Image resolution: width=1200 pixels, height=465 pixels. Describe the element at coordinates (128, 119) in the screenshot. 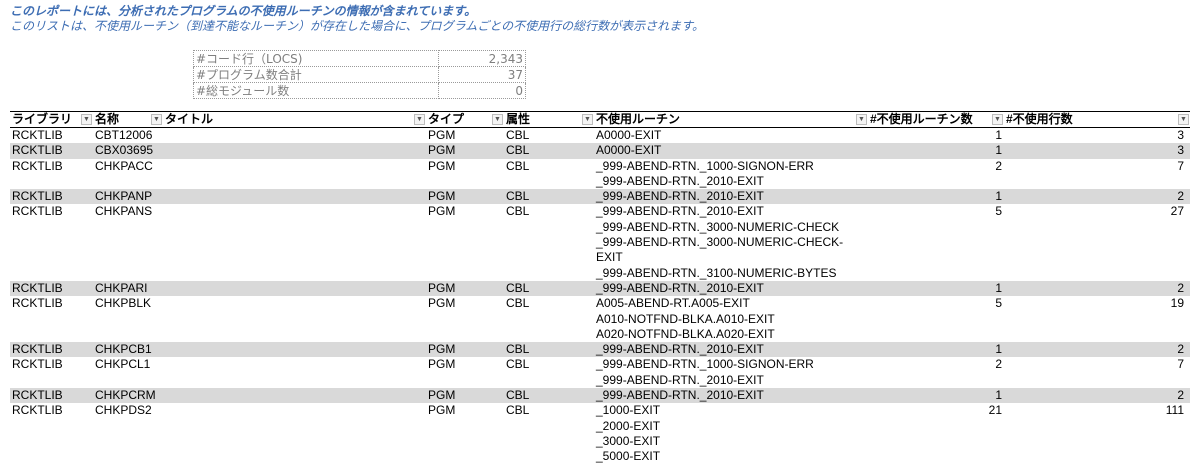

I see `column-header-name: 名称 ▼` at that location.